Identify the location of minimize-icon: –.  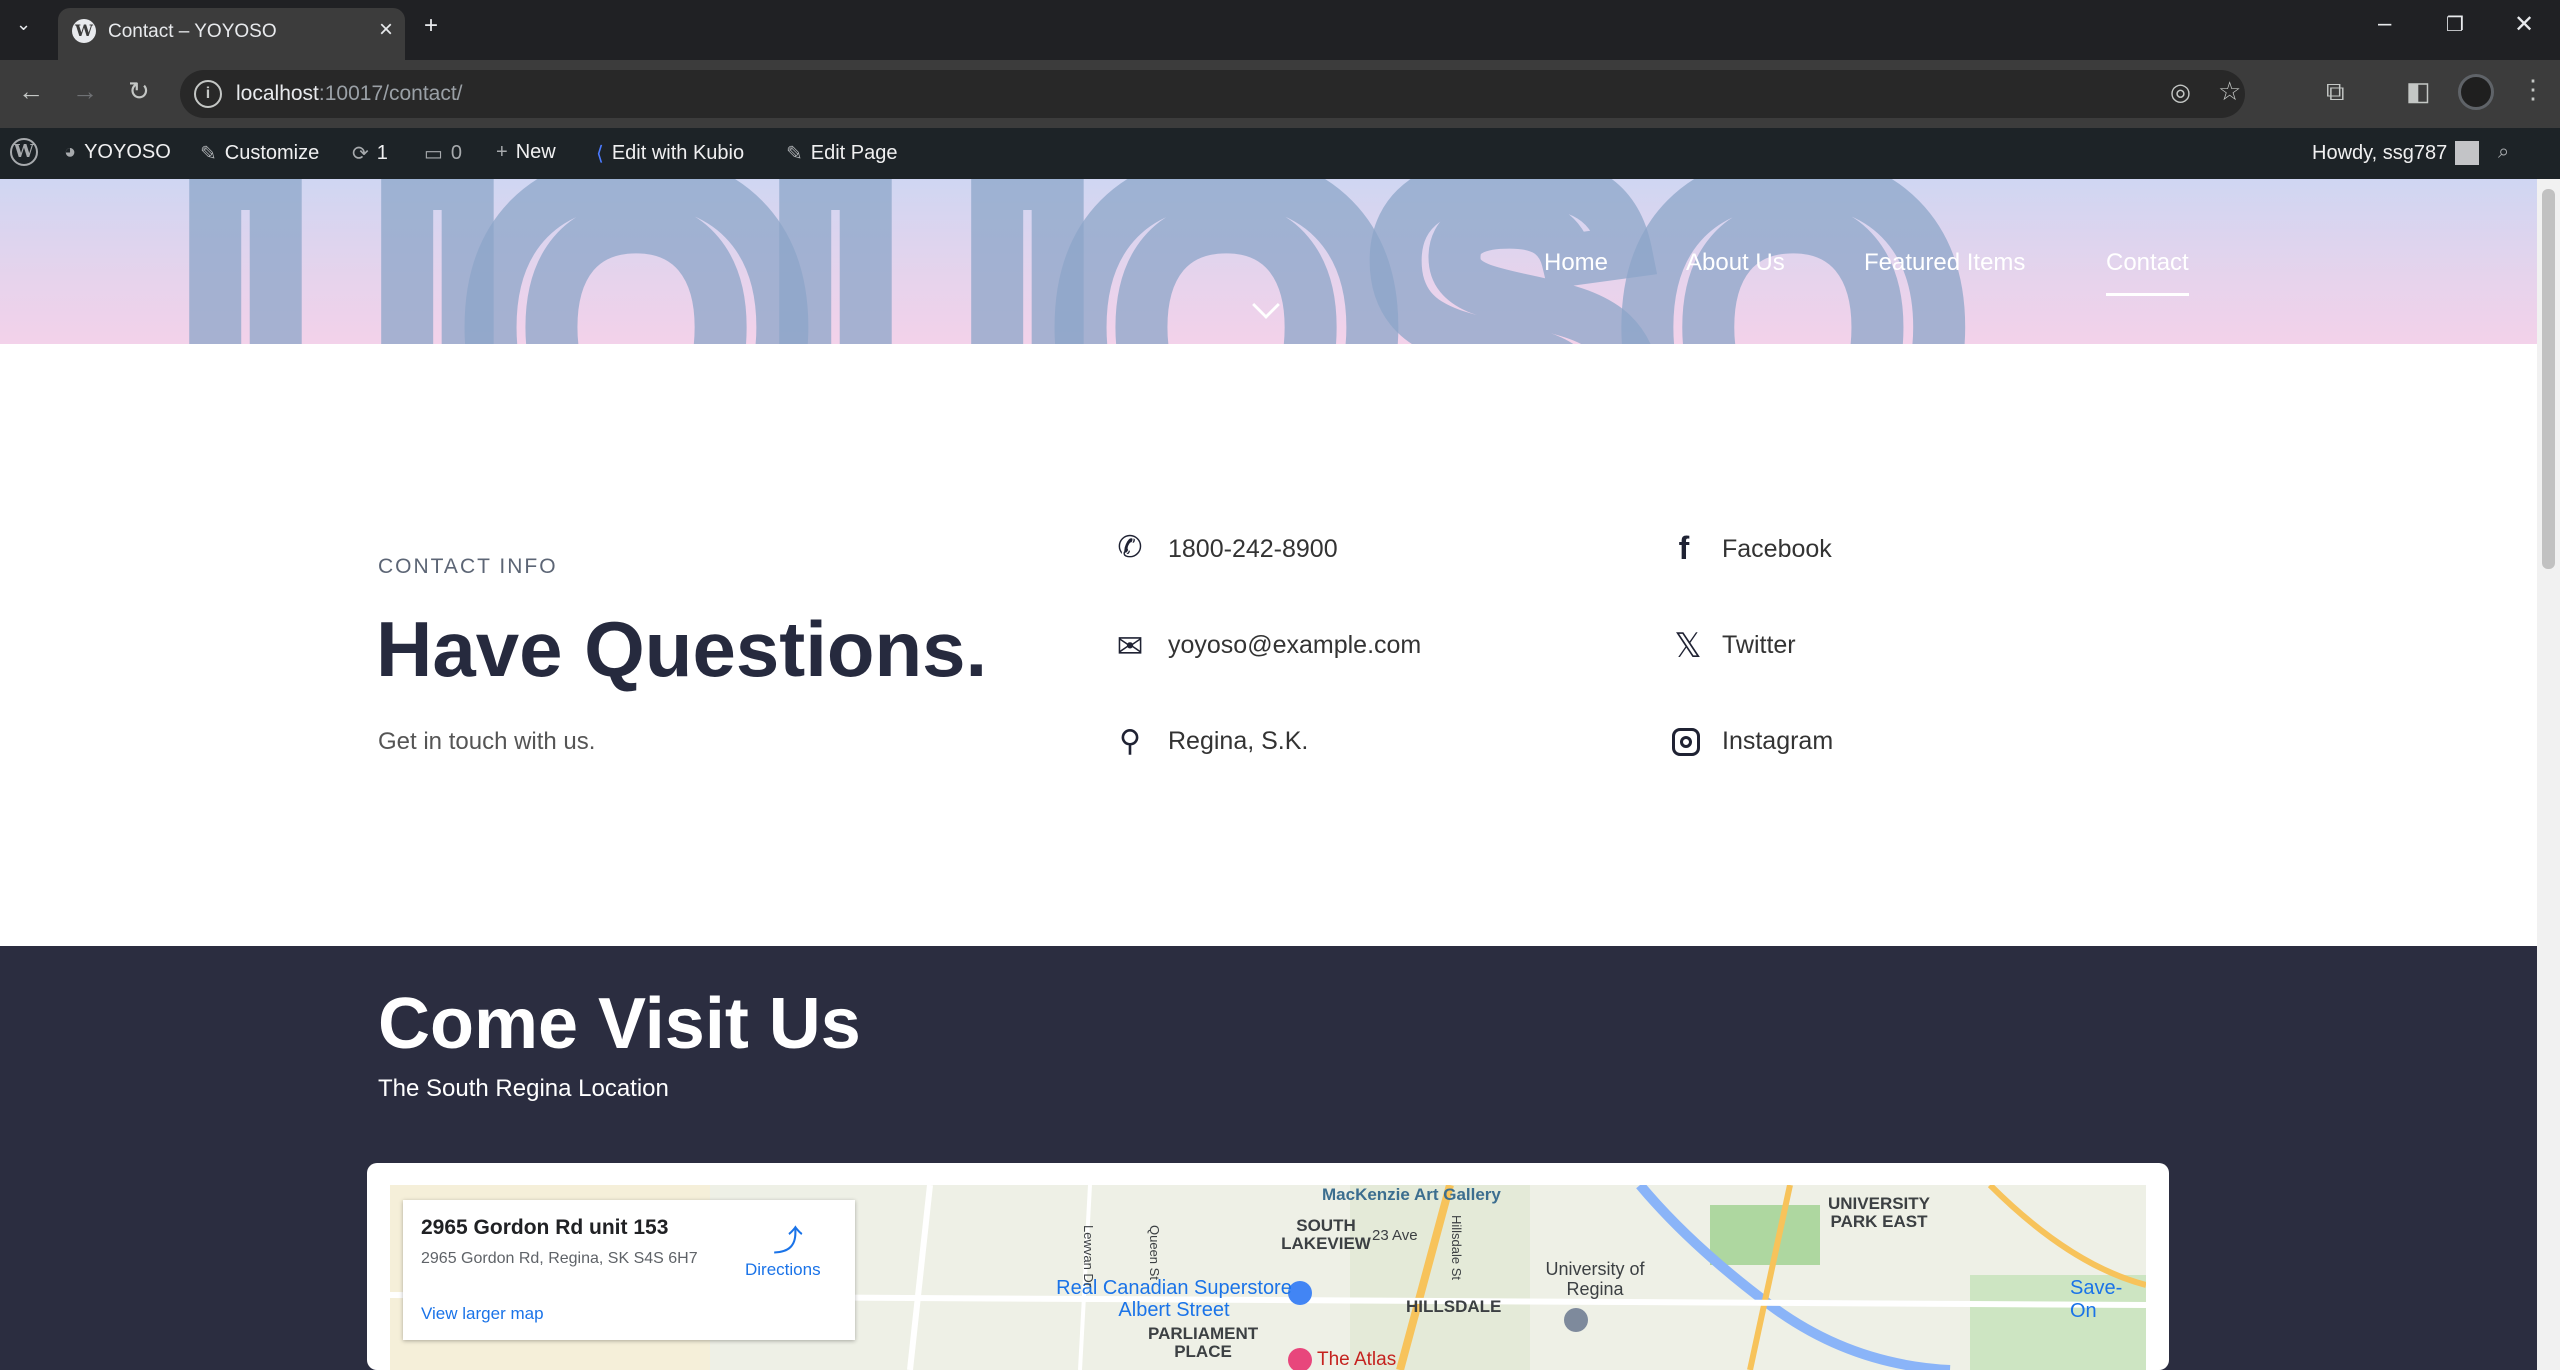
(2384, 24).